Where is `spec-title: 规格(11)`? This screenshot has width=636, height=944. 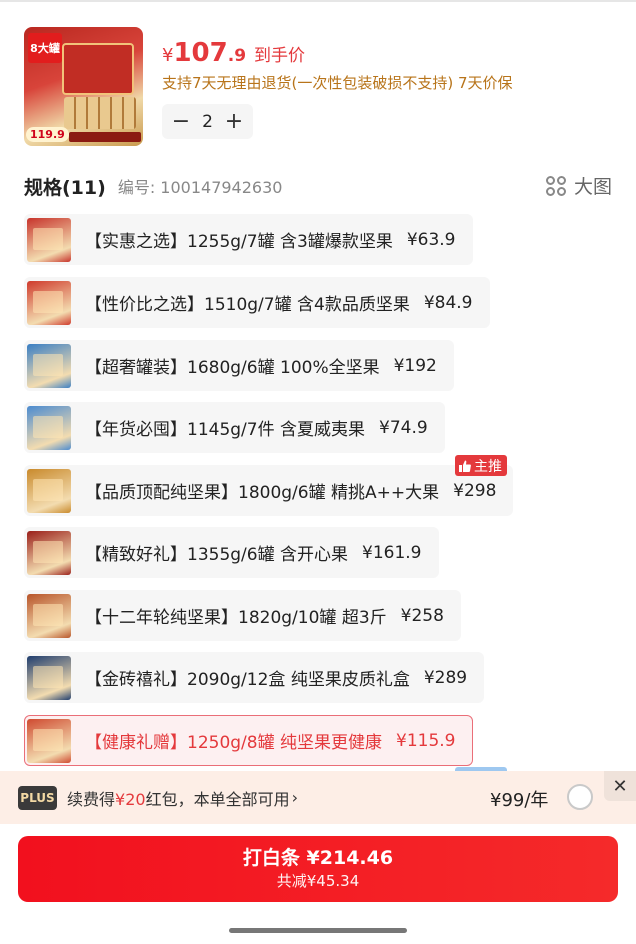
spec-title: 规格(11) is located at coordinates (65, 187).